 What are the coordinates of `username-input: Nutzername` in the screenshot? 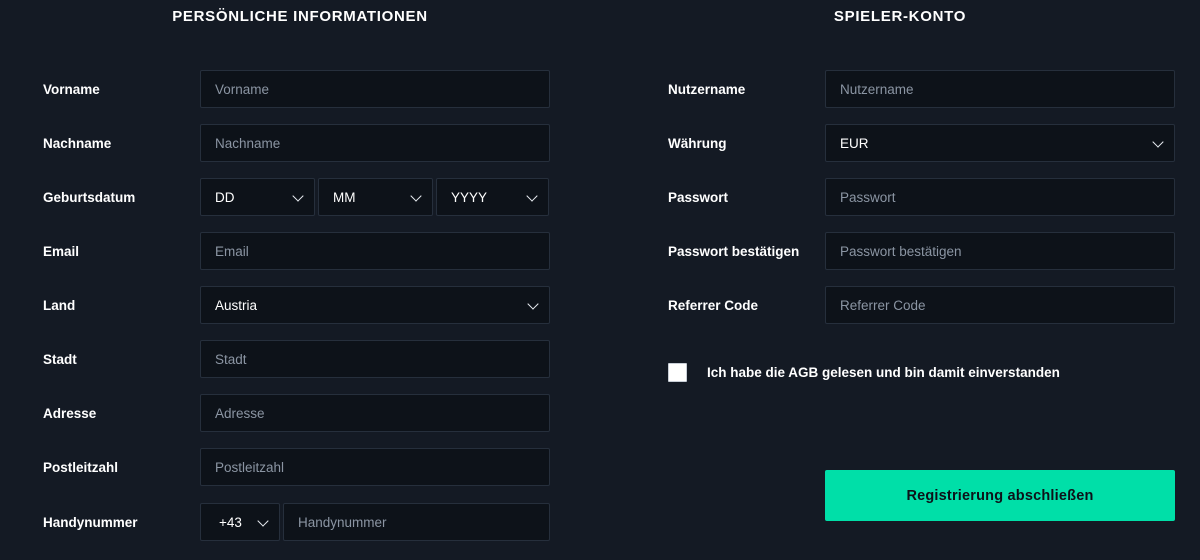 It's located at (1000, 89).